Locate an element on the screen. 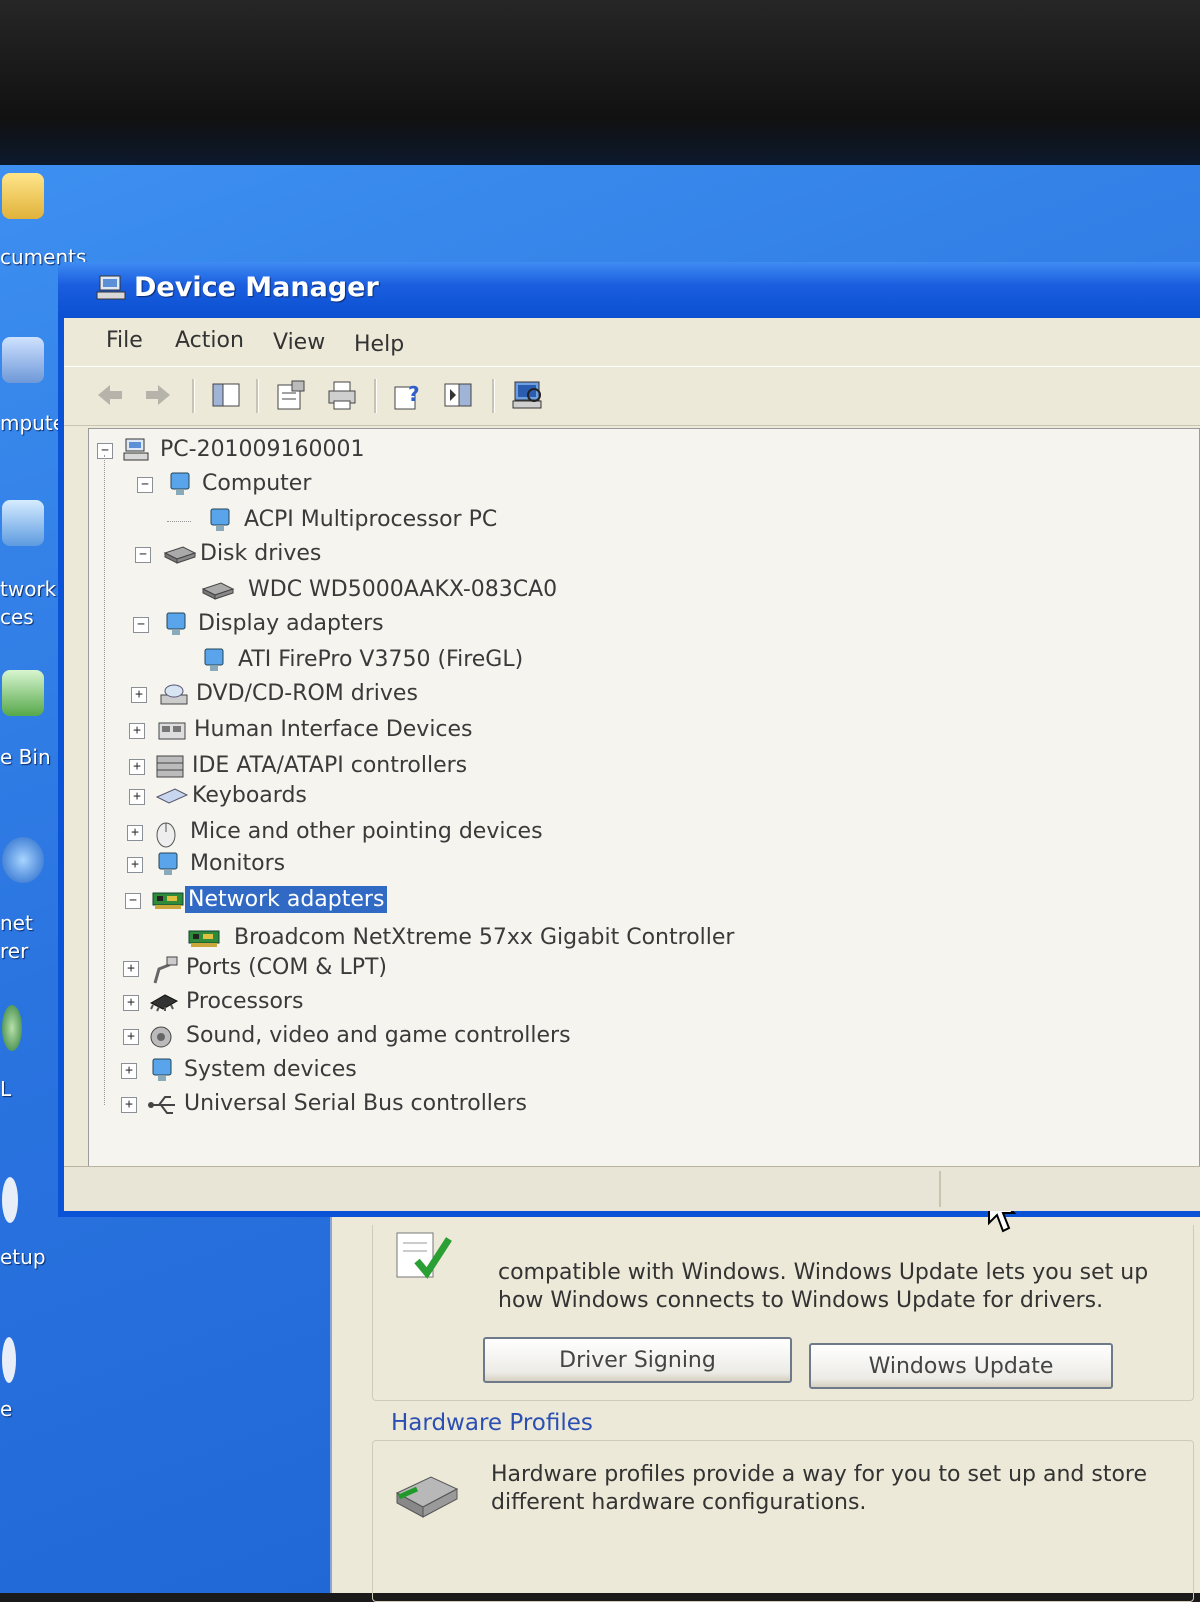 The height and width of the screenshot is (1602, 1200). desktop-icon-label: e Bin is located at coordinates (25, 757).